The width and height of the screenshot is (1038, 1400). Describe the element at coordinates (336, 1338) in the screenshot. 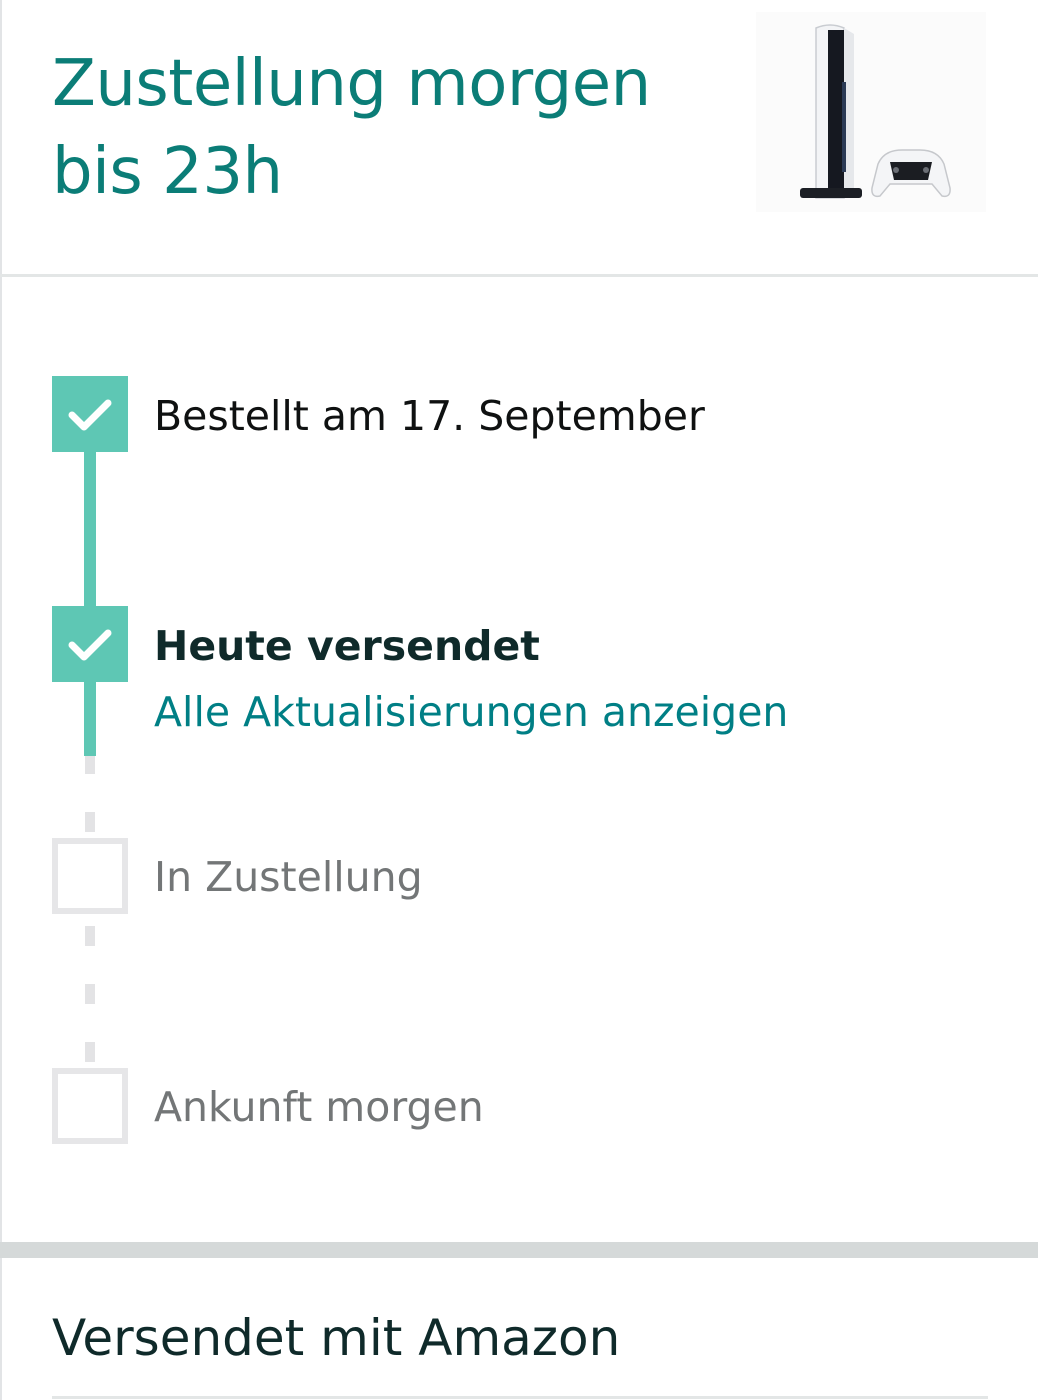

I see `shipping-carrier-title: Versendet mit Amazon` at that location.